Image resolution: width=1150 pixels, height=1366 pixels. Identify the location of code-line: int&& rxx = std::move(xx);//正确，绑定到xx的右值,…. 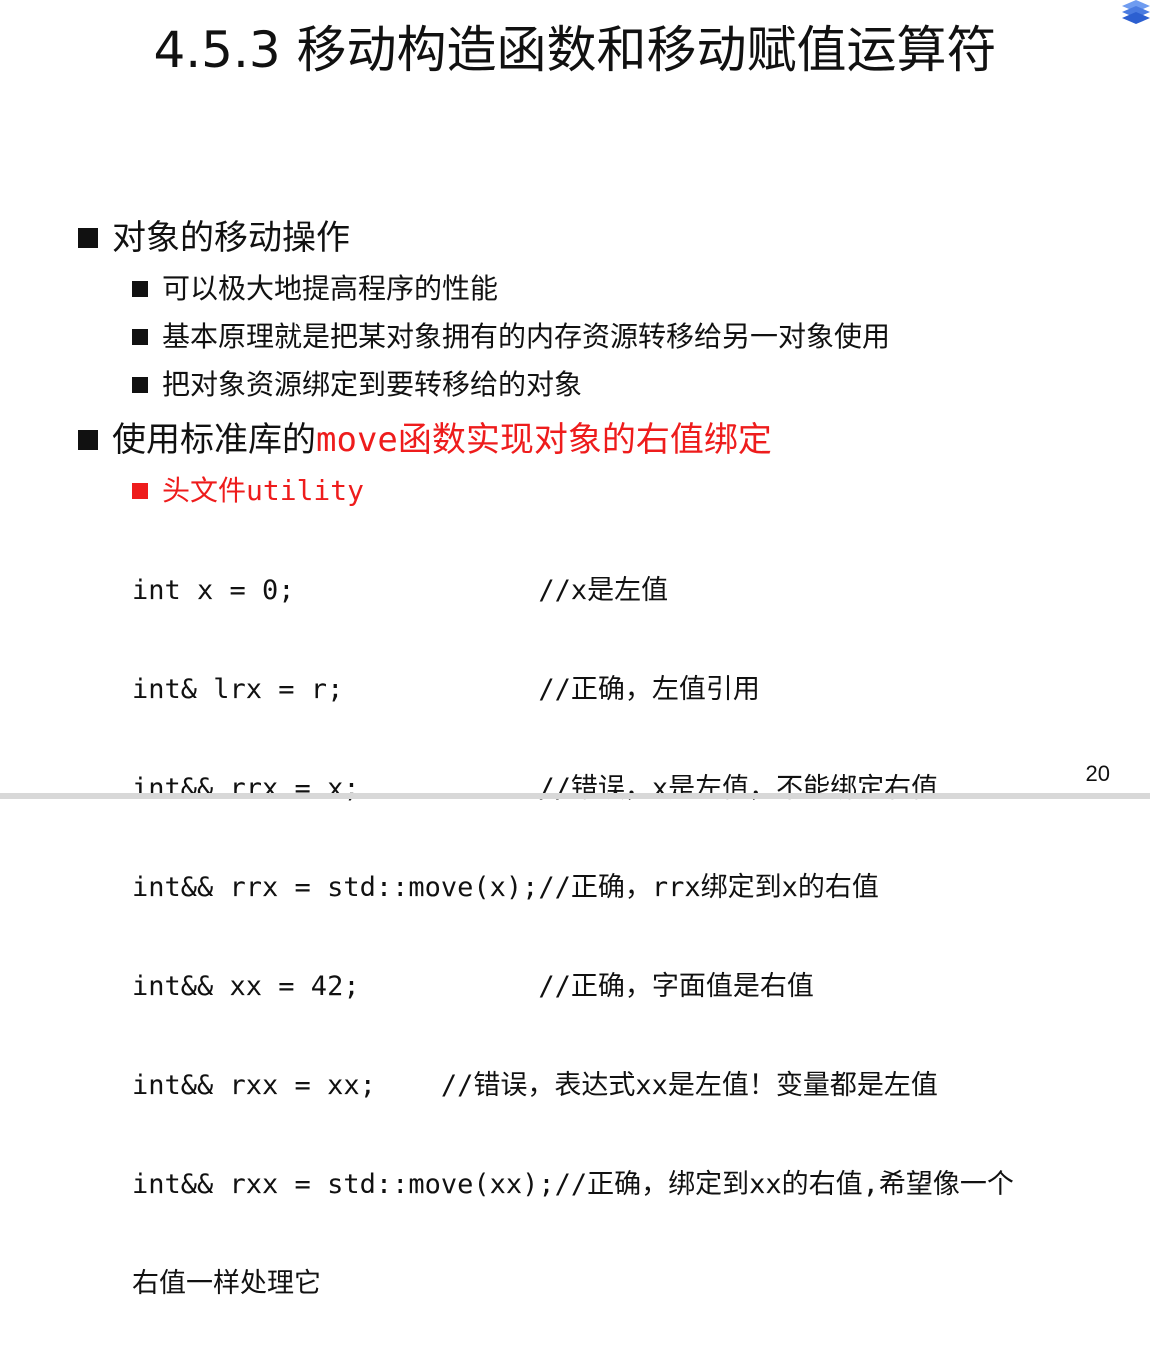
(573, 1184).